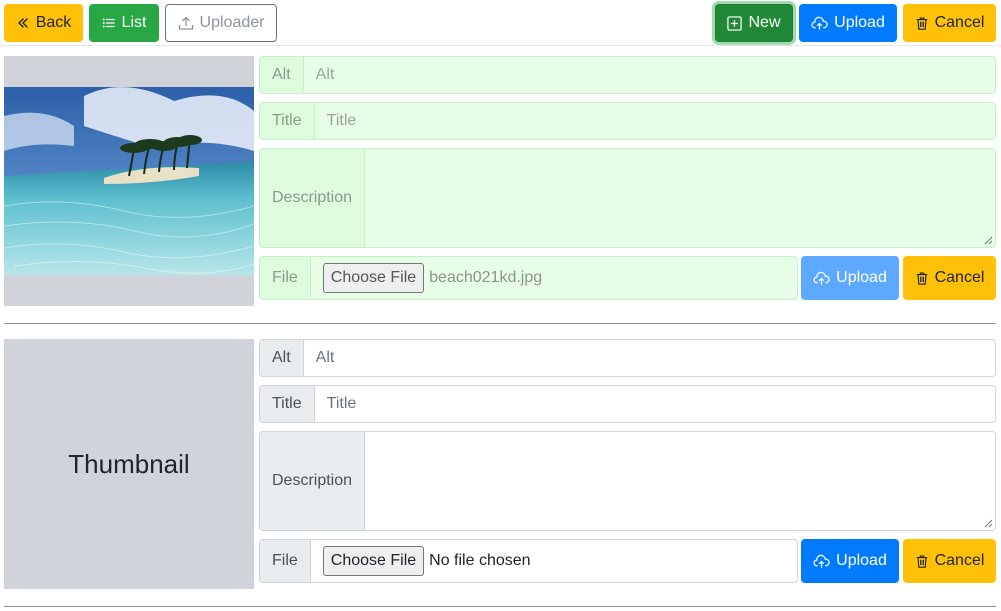  Describe the element at coordinates (859, 22) in the screenshot. I see `upload-label: Upload` at that location.